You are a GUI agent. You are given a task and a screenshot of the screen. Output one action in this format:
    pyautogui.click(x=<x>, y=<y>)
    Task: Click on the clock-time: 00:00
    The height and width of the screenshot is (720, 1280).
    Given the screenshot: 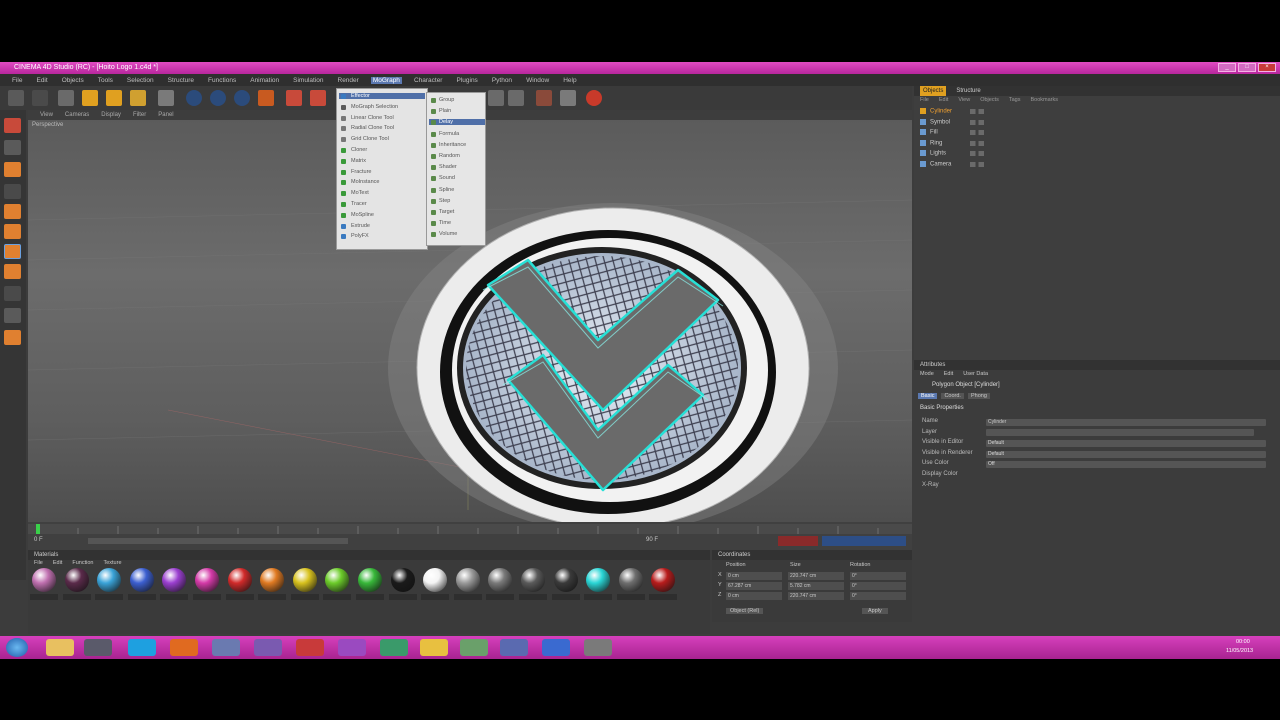 What is the action you would take?
    pyautogui.click(x=1243, y=642)
    